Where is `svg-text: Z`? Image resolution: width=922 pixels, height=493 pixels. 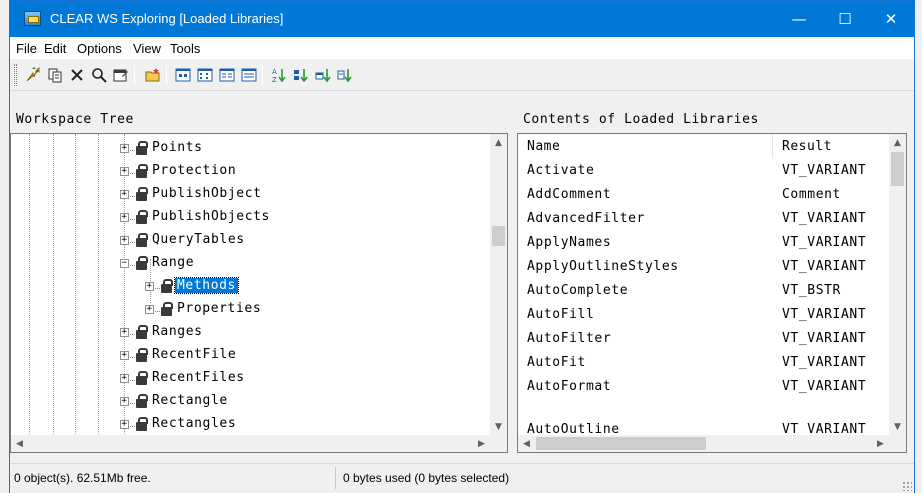 svg-text: Z is located at coordinates (274, 79).